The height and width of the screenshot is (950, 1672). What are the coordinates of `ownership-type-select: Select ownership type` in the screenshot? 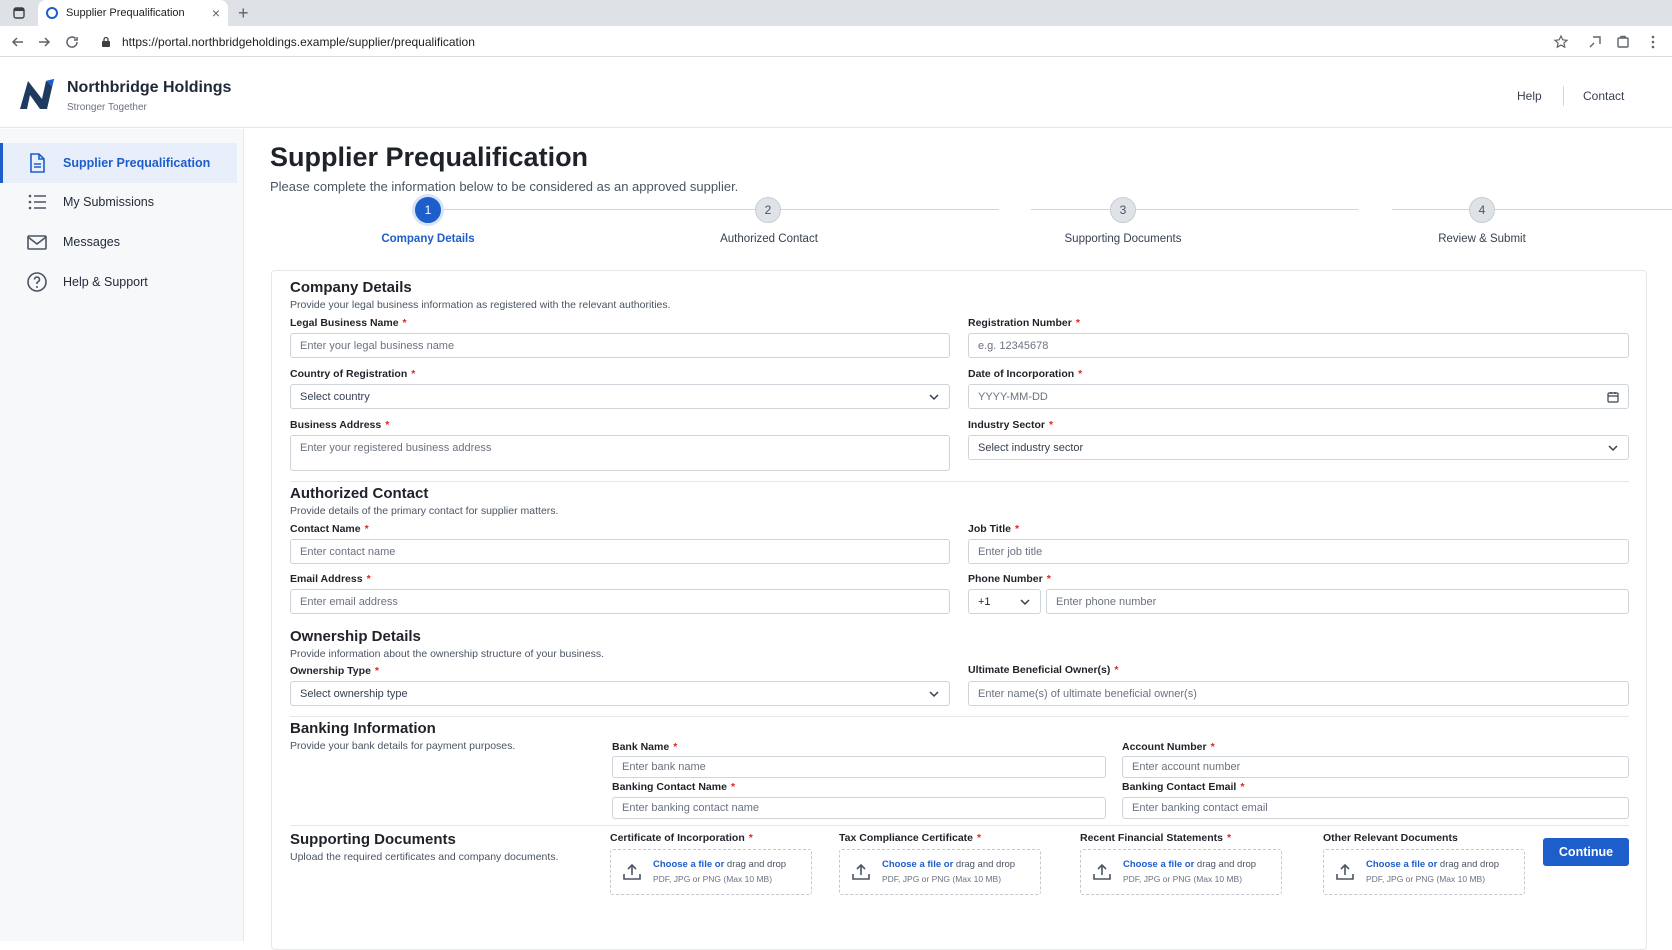 It's located at (620, 693).